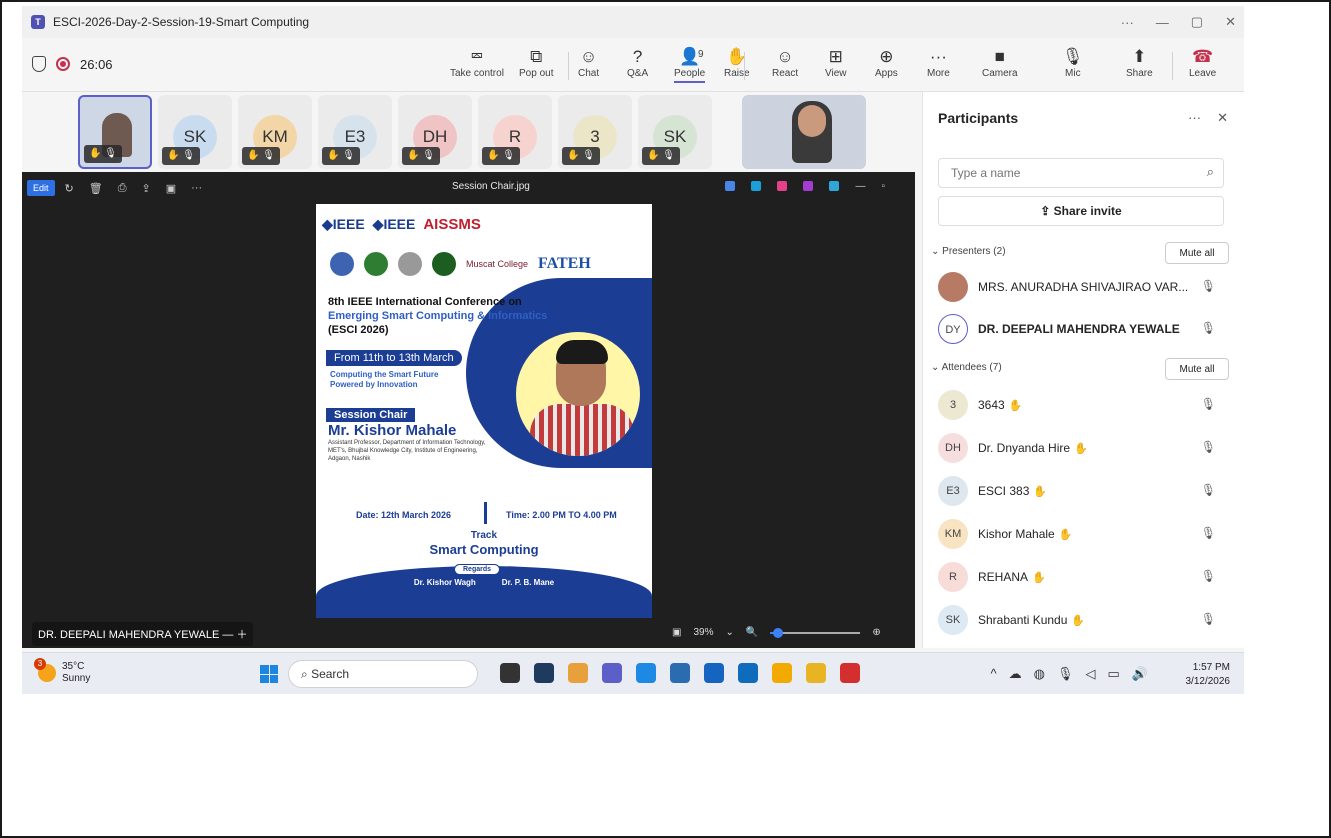  What do you see at coordinates (1065, 674) in the screenshot?
I see `mic-muted-tray-icon: 🎙` at bounding box center [1065, 674].